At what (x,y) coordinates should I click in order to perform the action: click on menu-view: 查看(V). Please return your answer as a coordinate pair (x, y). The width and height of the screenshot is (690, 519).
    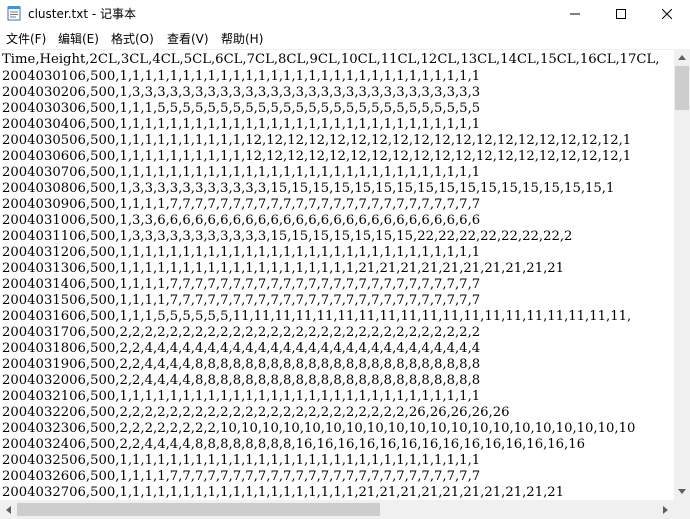
    Looking at the image, I should click on (188, 38).